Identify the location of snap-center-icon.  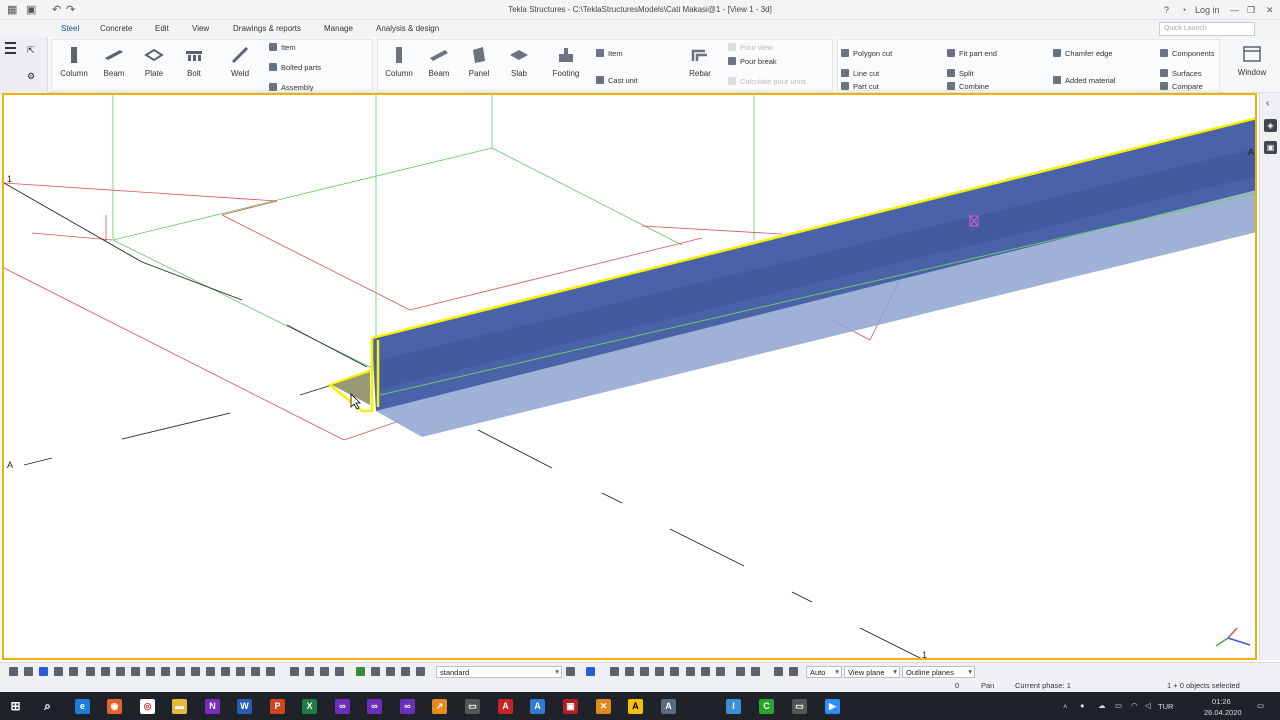
(614, 671).